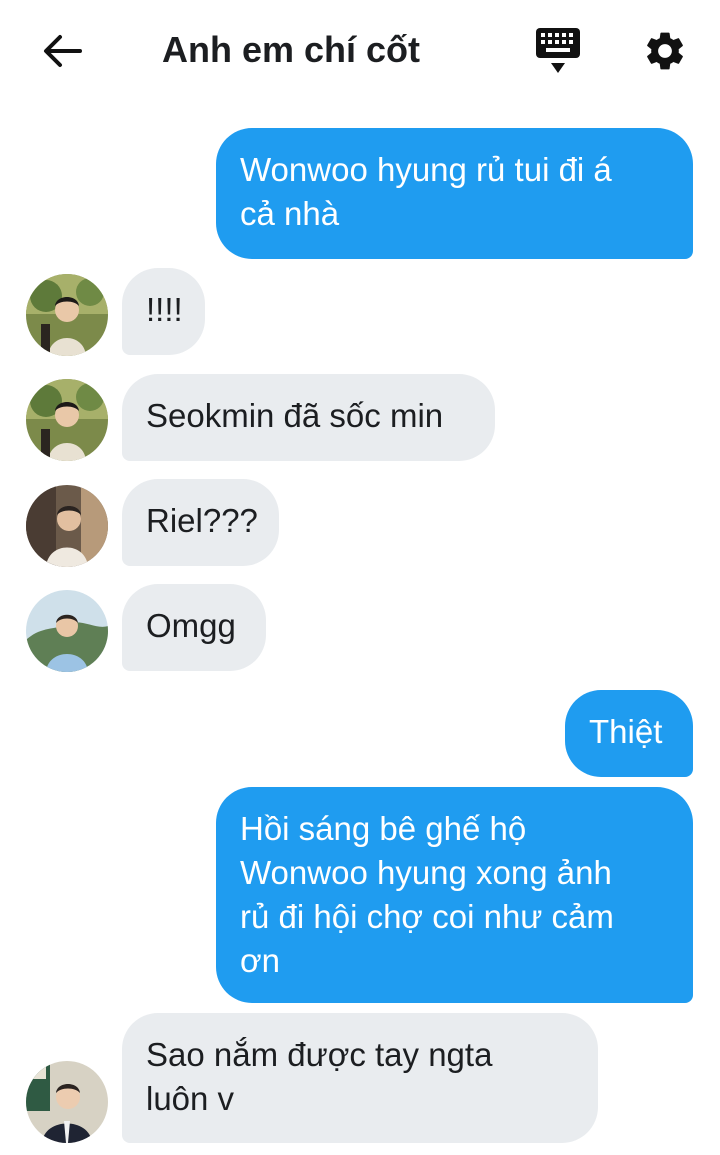 This screenshot has height=1155, width=720. Describe the element at coordinates (291, 49) in the screenshot. I see `chat-title: Anh em chí cốt` at that location.